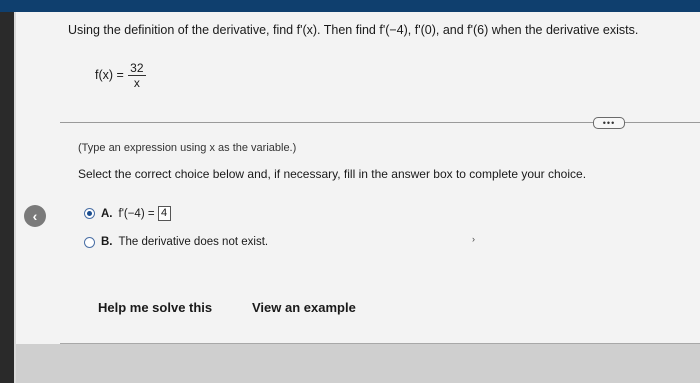  I want to click on choice-b-letter: B., so click(107, 242).